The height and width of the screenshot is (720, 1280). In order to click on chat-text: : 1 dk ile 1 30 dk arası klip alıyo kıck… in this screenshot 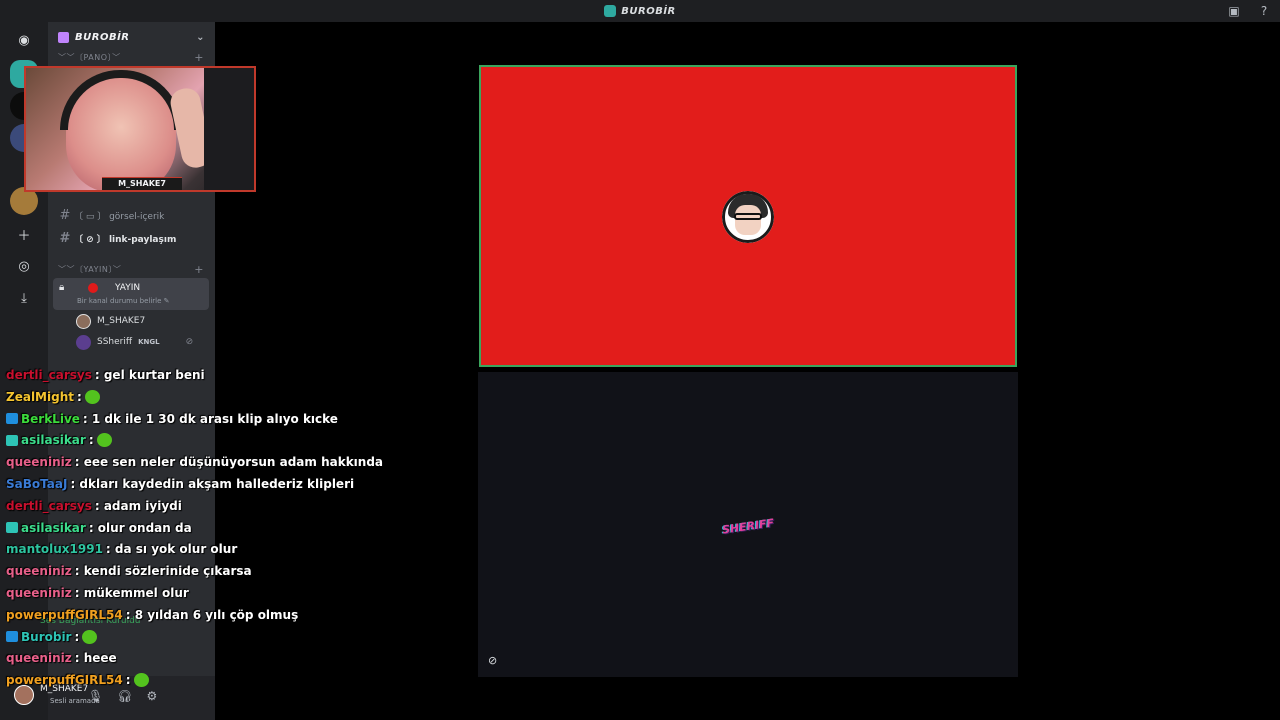, I will do `click(210, 418)`.